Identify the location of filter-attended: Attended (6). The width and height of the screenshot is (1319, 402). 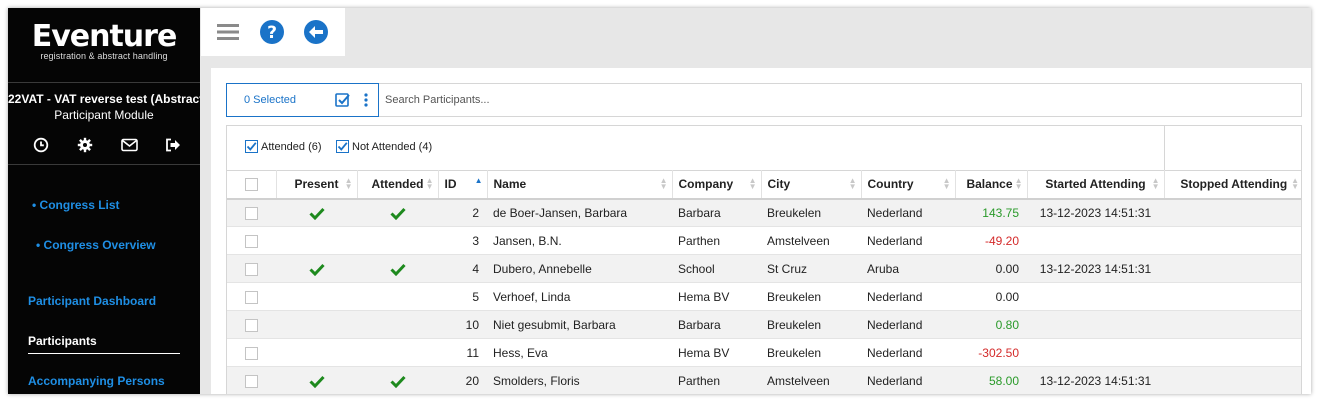
(283, 146).